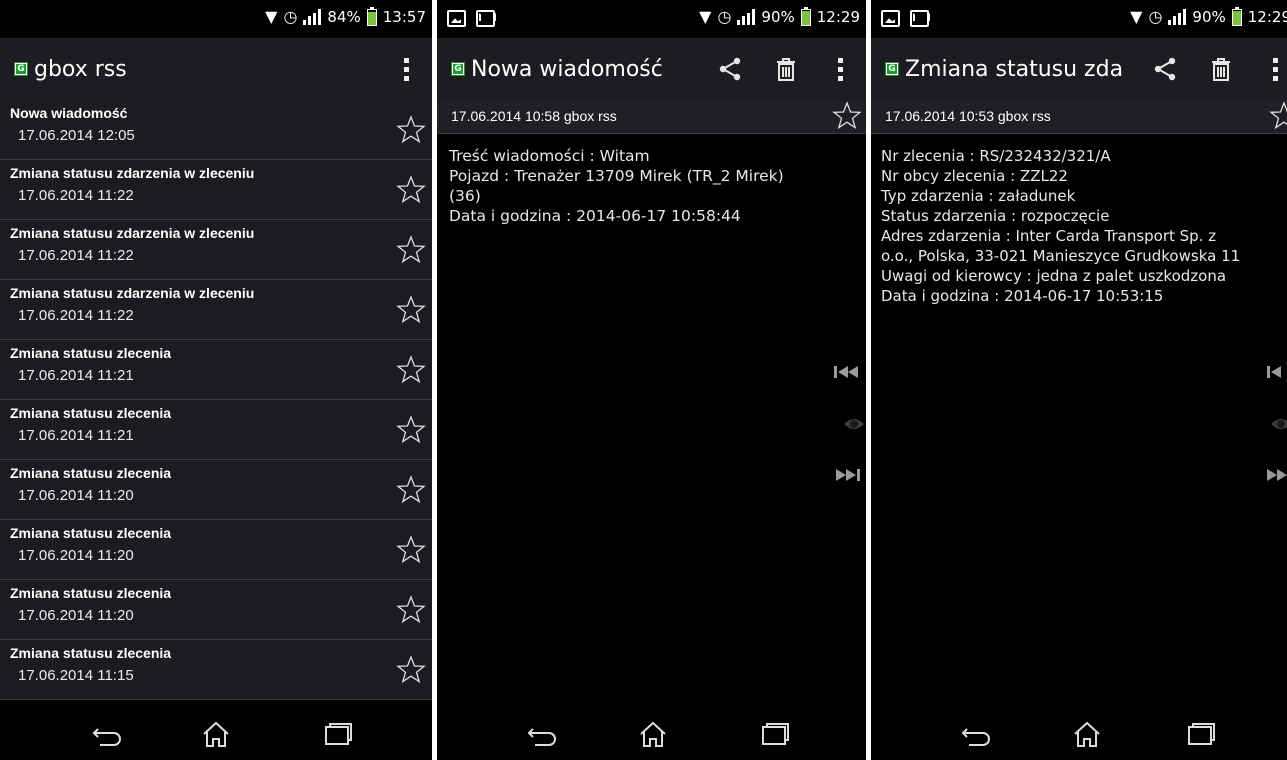 Image resolution: width=1287 pixels, height=760 pixels. What do you see at coordinates (651, 117) in the screenshot?
I see `message-meta: 17.06.2014 10:58 gbox rss` at bounding box center [651, 117].